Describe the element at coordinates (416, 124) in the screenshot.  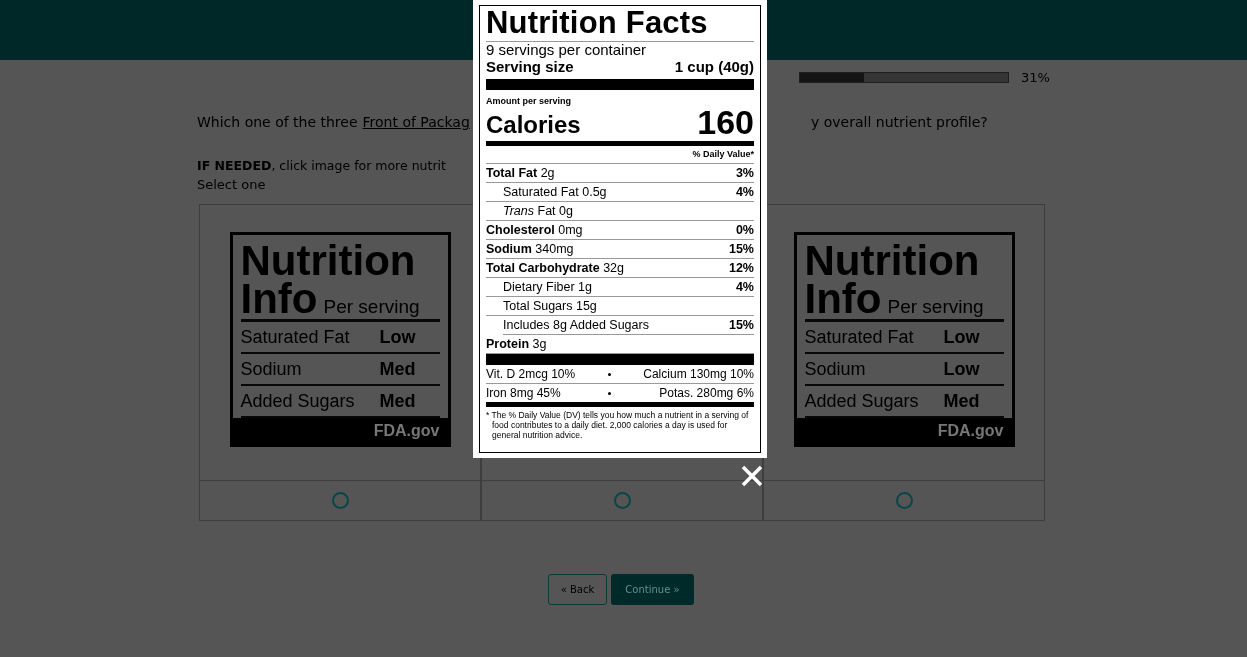
I see `question-link: Front of Packag` at that location.